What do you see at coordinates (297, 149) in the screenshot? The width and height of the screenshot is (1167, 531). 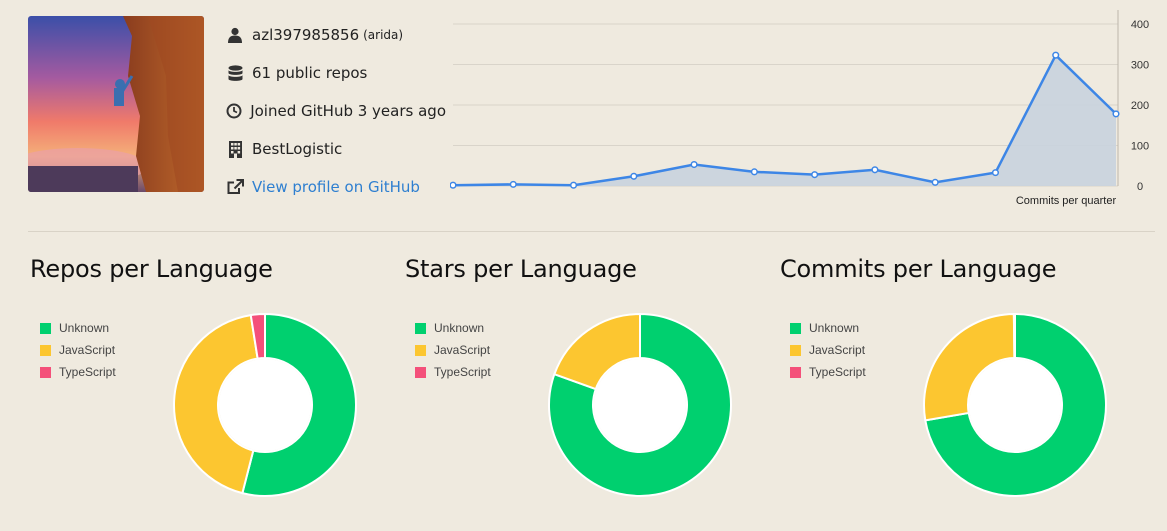 I see `company: BestLogistic` at bounding box center [297, 149].